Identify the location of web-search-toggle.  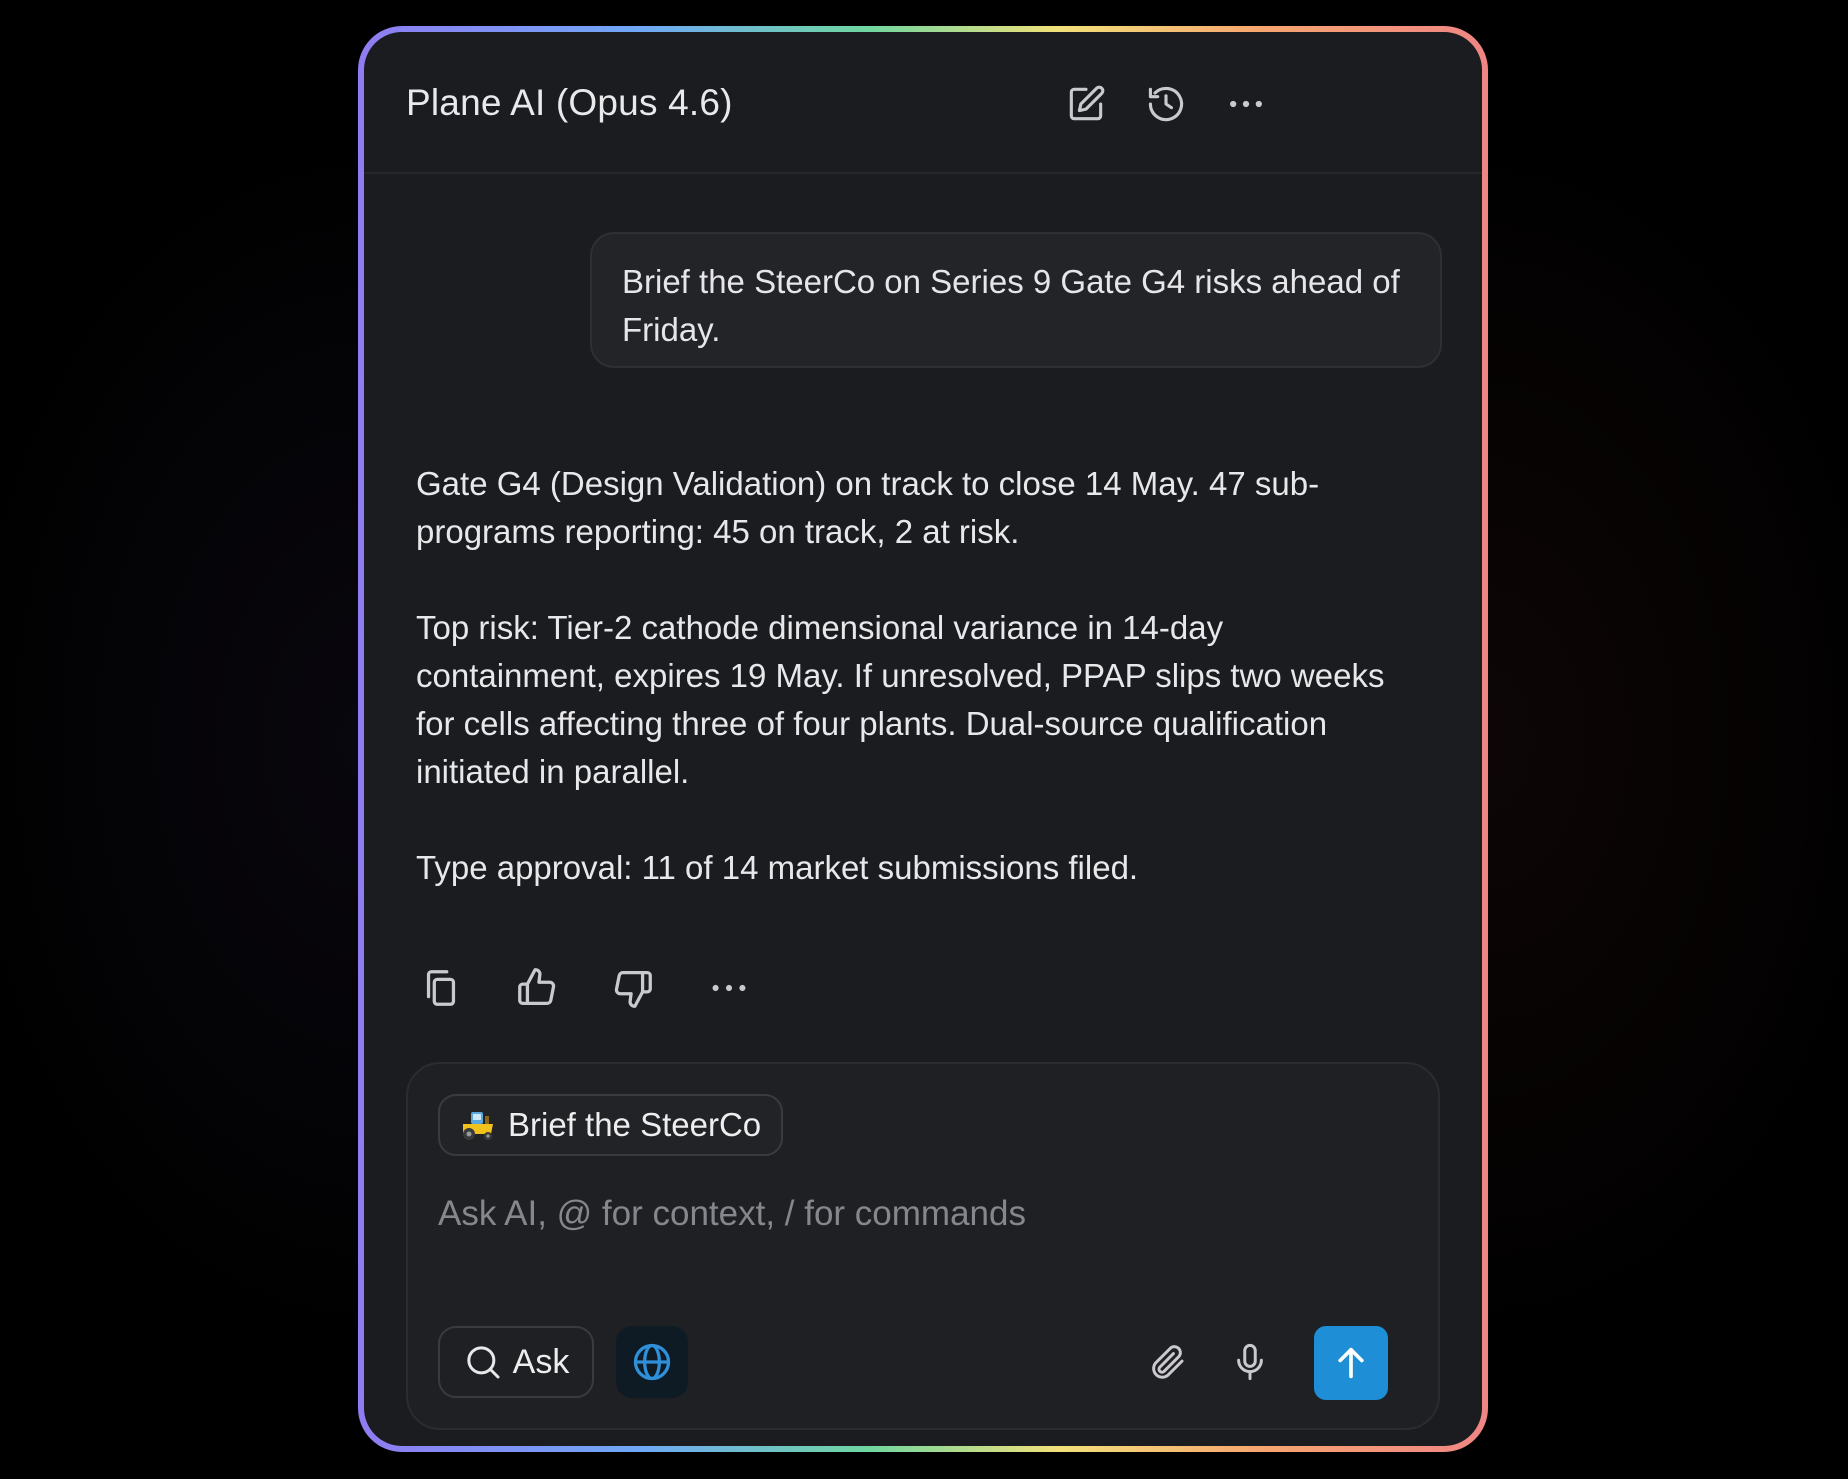
(652, 1362).